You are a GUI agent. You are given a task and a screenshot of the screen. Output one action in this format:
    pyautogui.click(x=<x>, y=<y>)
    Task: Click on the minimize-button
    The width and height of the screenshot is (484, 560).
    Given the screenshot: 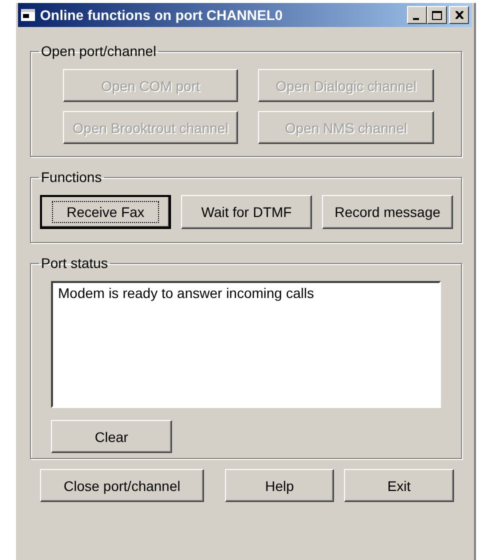 What is the action you would take?
    pyautogui.click(x=417, y=15)
    